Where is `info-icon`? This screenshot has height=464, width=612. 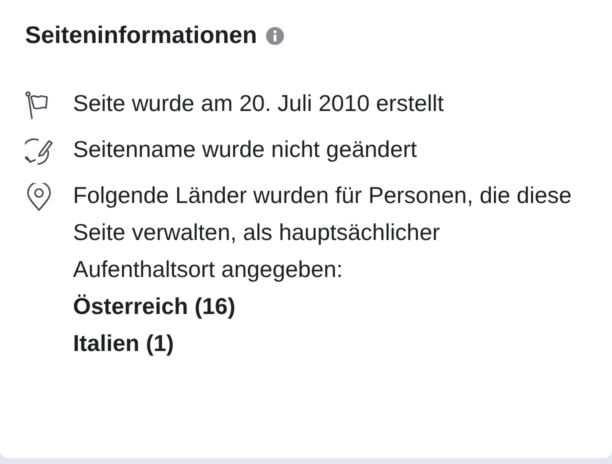
info-icon is located at coordinates (275, 36).